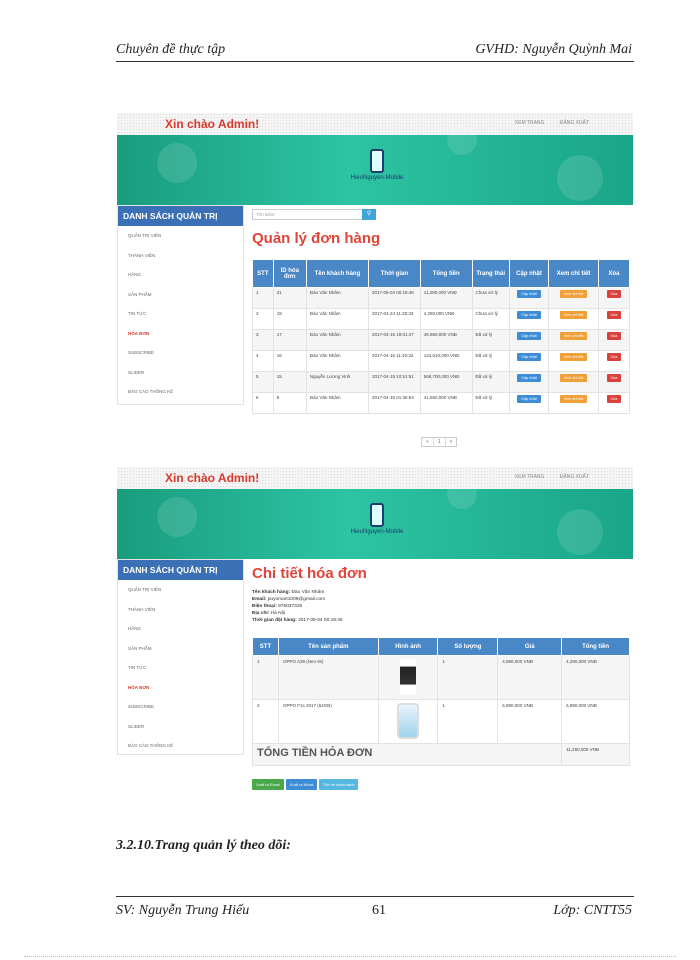  What do you see at coordinates (446, 319) in the screenshot?
I see `cell-total: 4,290,000 VNĐ` at bounding box center [446, 319].